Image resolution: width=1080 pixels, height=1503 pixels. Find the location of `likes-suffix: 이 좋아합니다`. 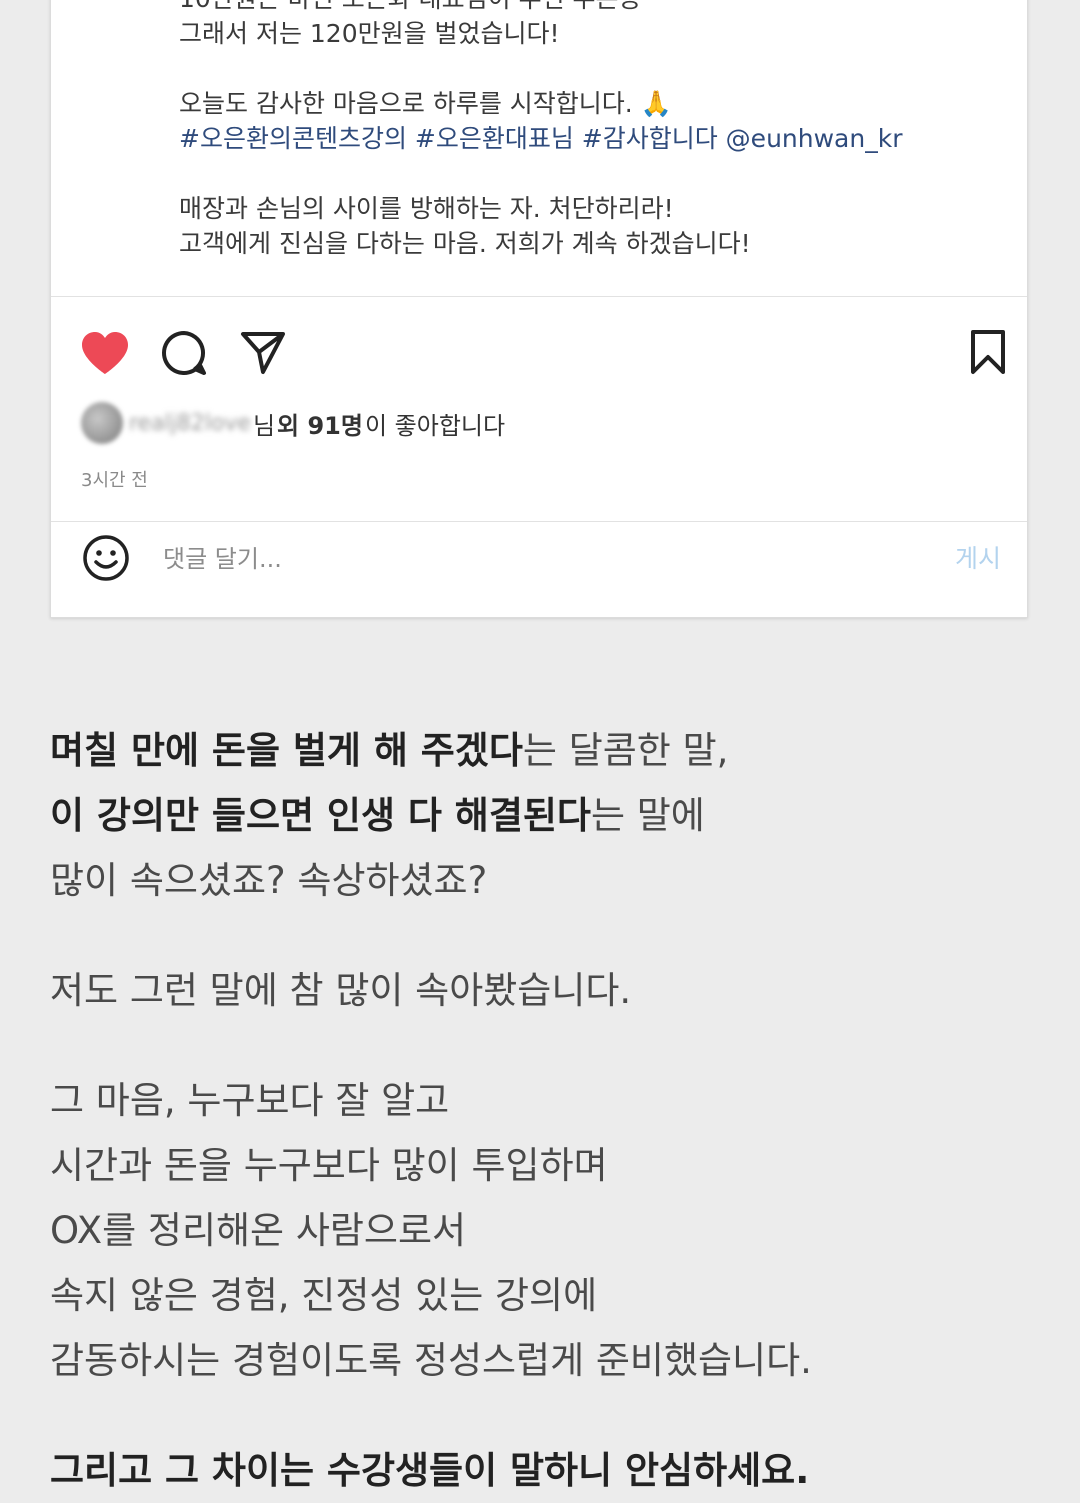

likes-suffix: 이 좋아합니다 is located at coordinates (435, 425).